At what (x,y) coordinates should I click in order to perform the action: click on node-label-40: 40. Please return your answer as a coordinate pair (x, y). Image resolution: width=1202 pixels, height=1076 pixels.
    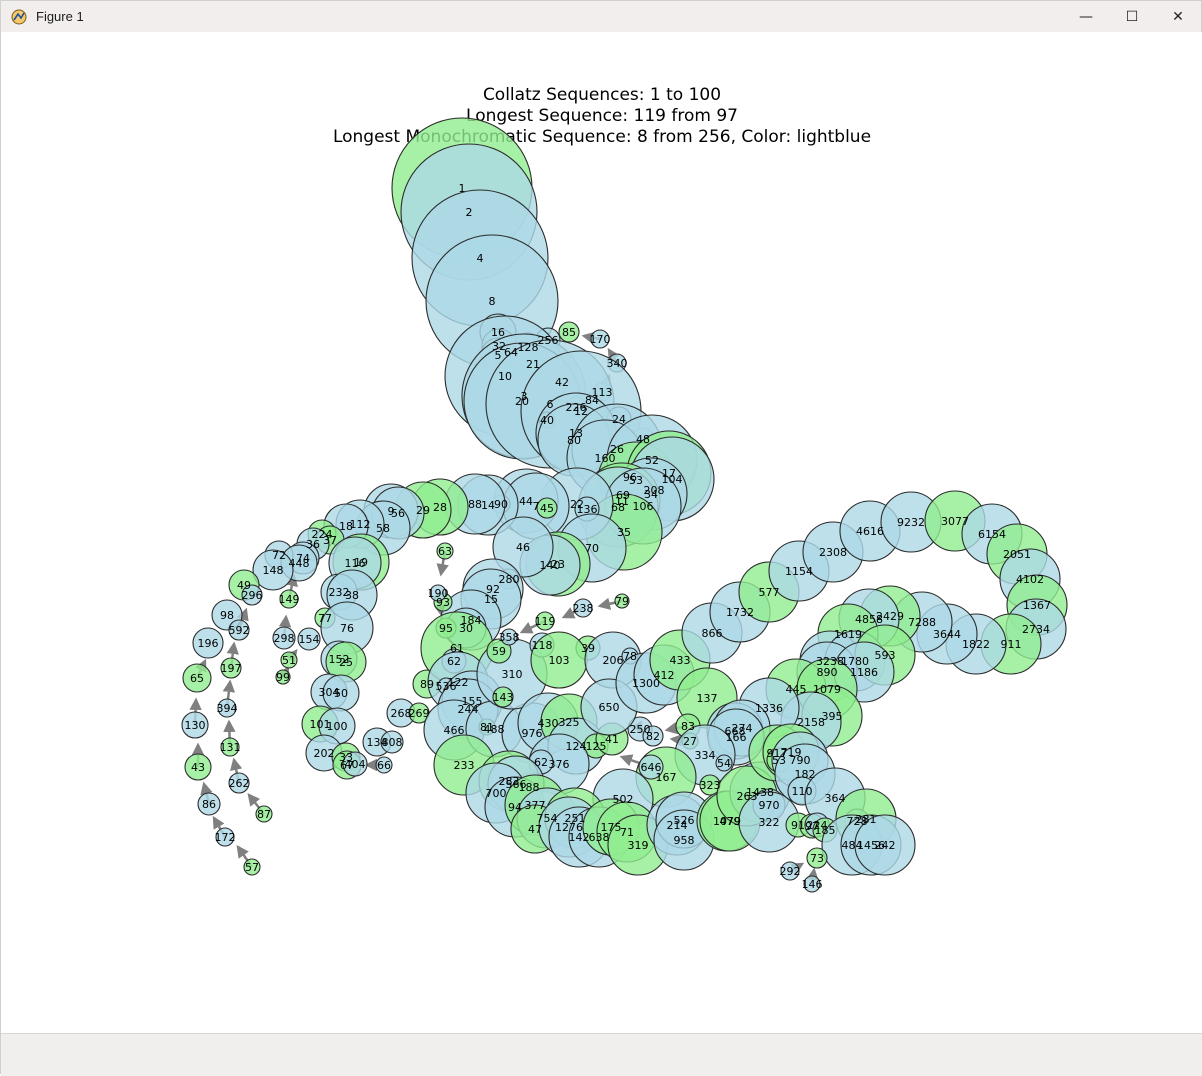
    Looking at the image, I should click on (547, 420).